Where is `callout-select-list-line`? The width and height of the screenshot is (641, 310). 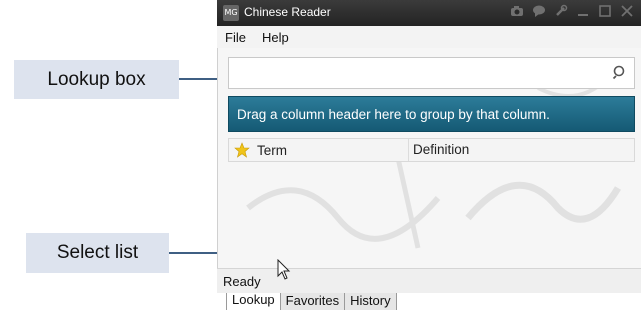
callout-select-list-line is located at coordinates (196, 253).